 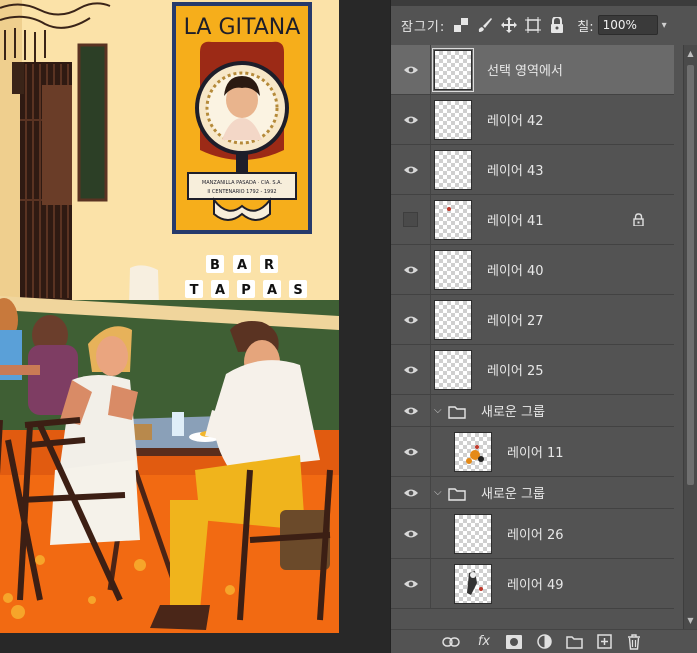 I want to click on layer-row: 레이어 26, so click(x=532, y=534).